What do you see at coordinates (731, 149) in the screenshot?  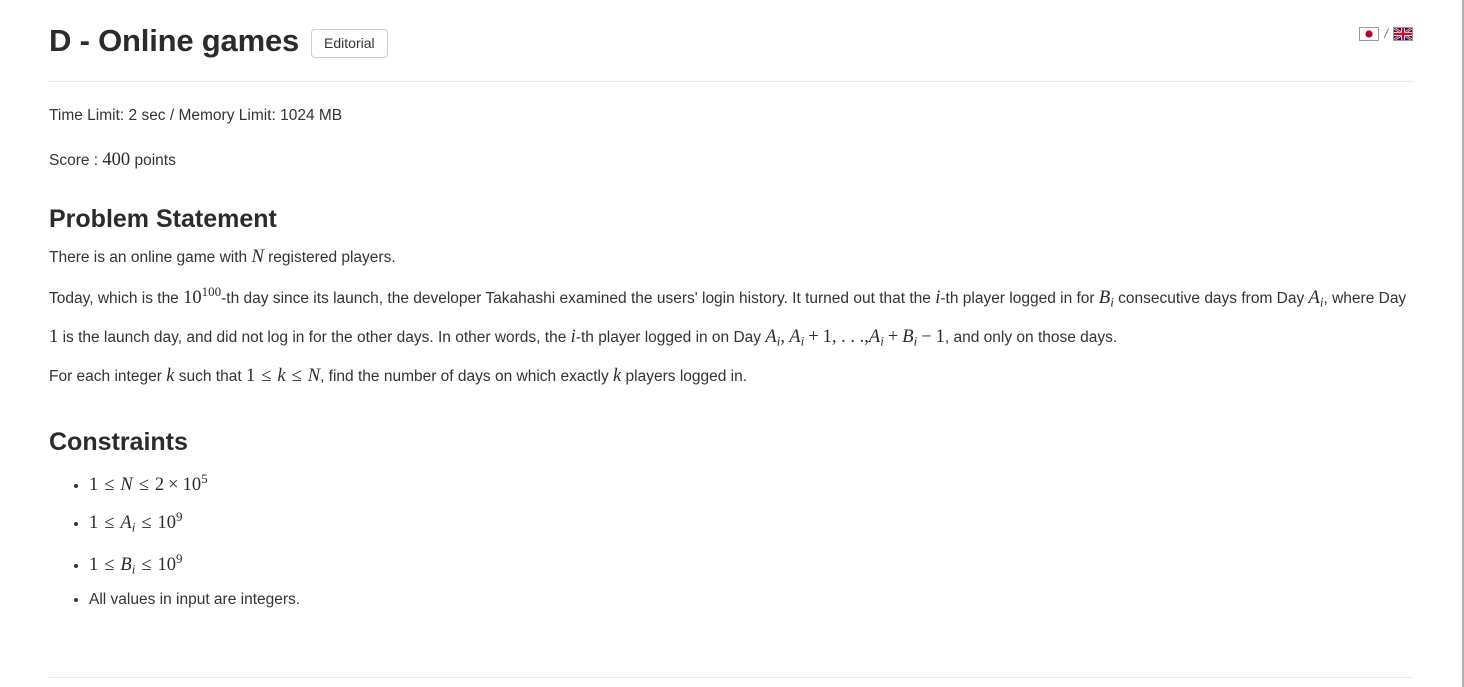 I see `score-line: Score : 400 points` at bounding box center [731, 149].